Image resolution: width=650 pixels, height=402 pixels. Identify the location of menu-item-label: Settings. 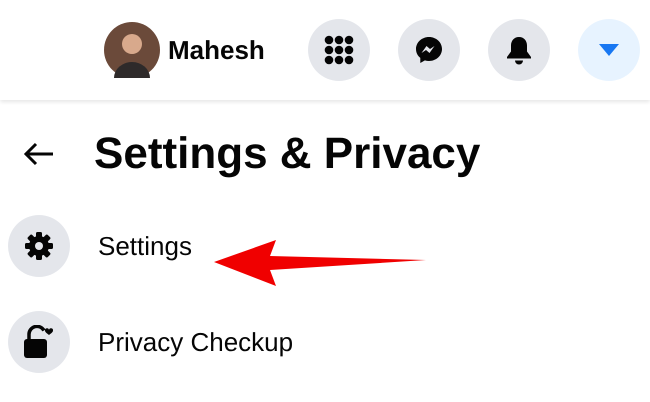
(145, 246).